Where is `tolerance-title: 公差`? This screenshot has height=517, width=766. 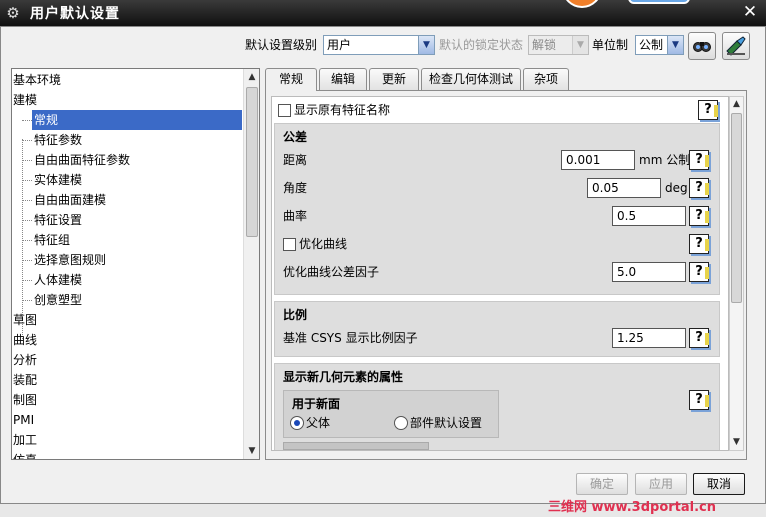
tolerance-title: 公差 is located at coordinates (295, 137).